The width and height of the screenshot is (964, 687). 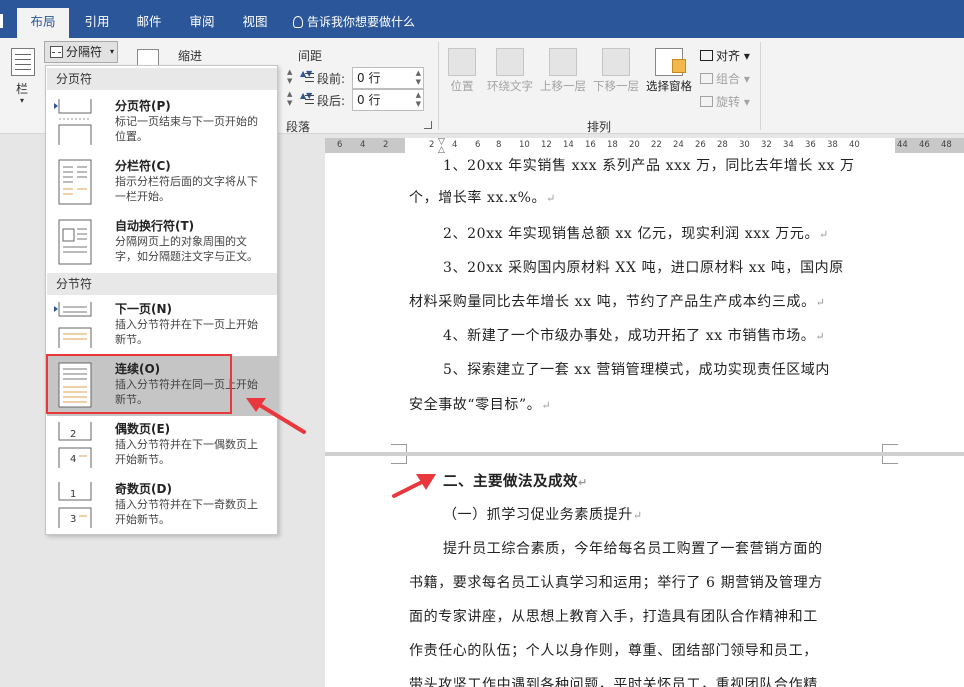 What do you see at coordinates (155, 226) in the screenshot?
I see `menu-item-title: 自动换行符(T)` at bounding box center [155, 226].